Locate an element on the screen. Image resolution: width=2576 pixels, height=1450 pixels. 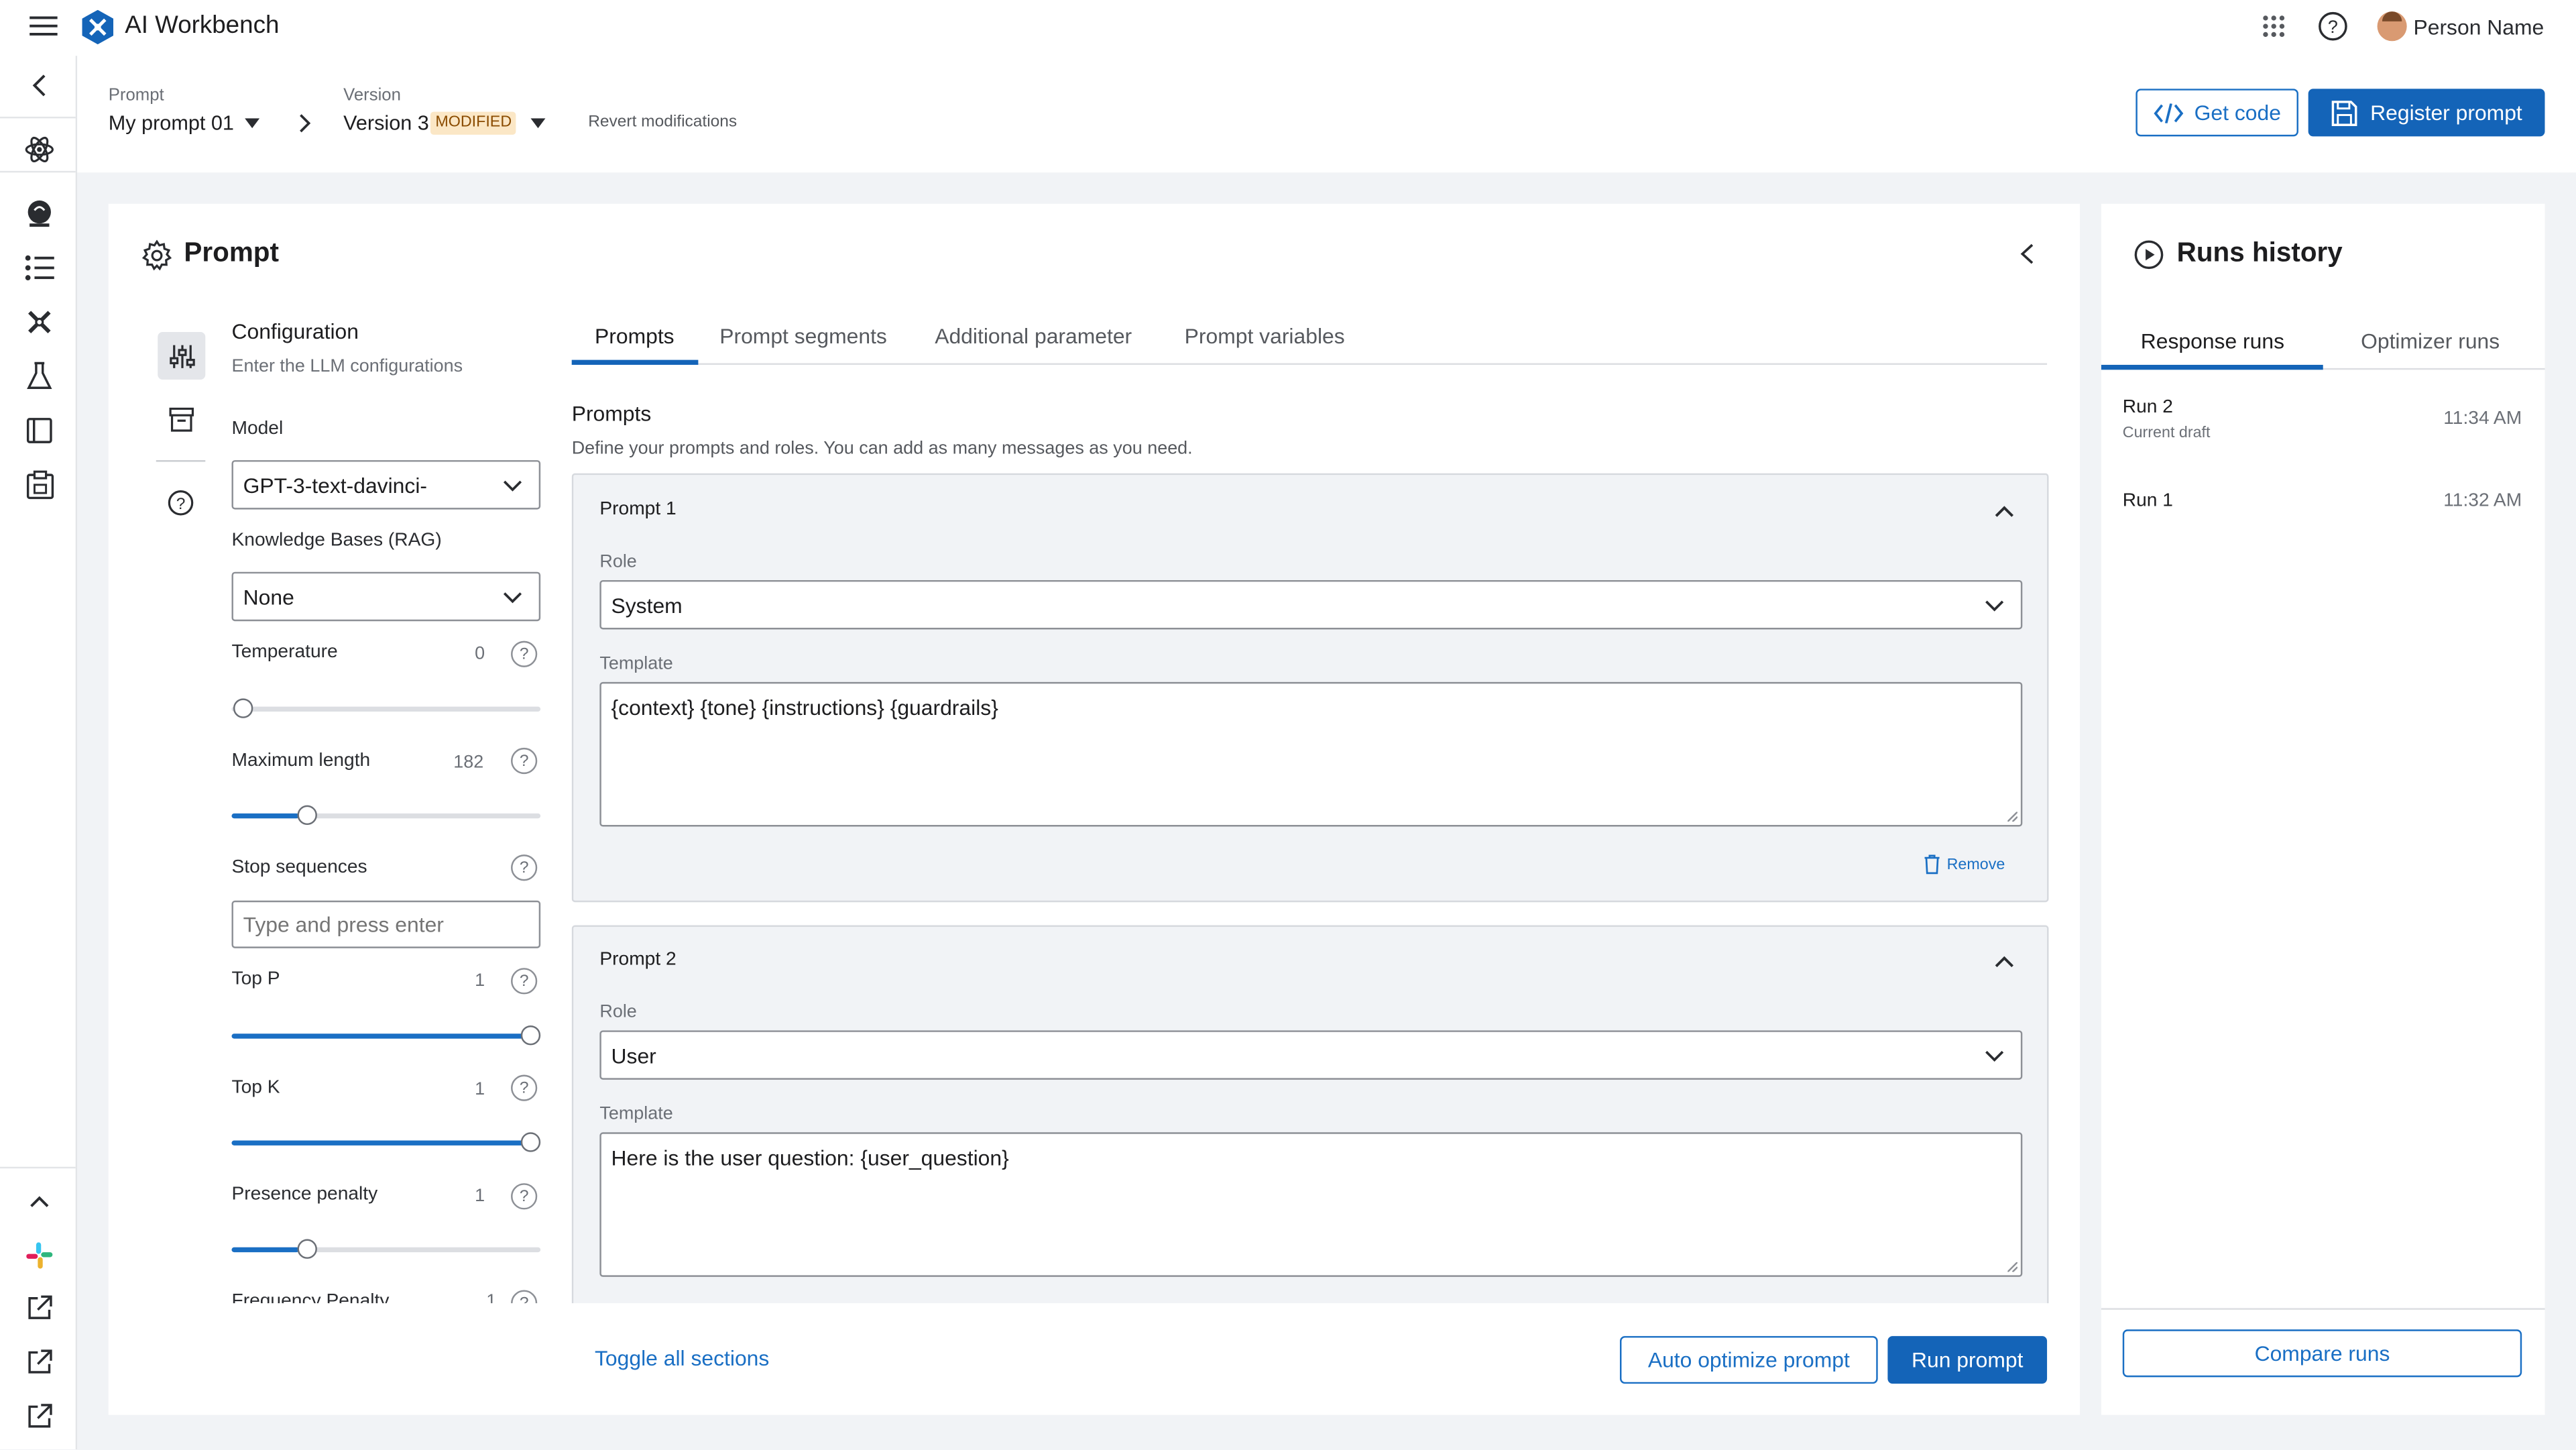
version-label: Version is located at coordinates (372, 95).